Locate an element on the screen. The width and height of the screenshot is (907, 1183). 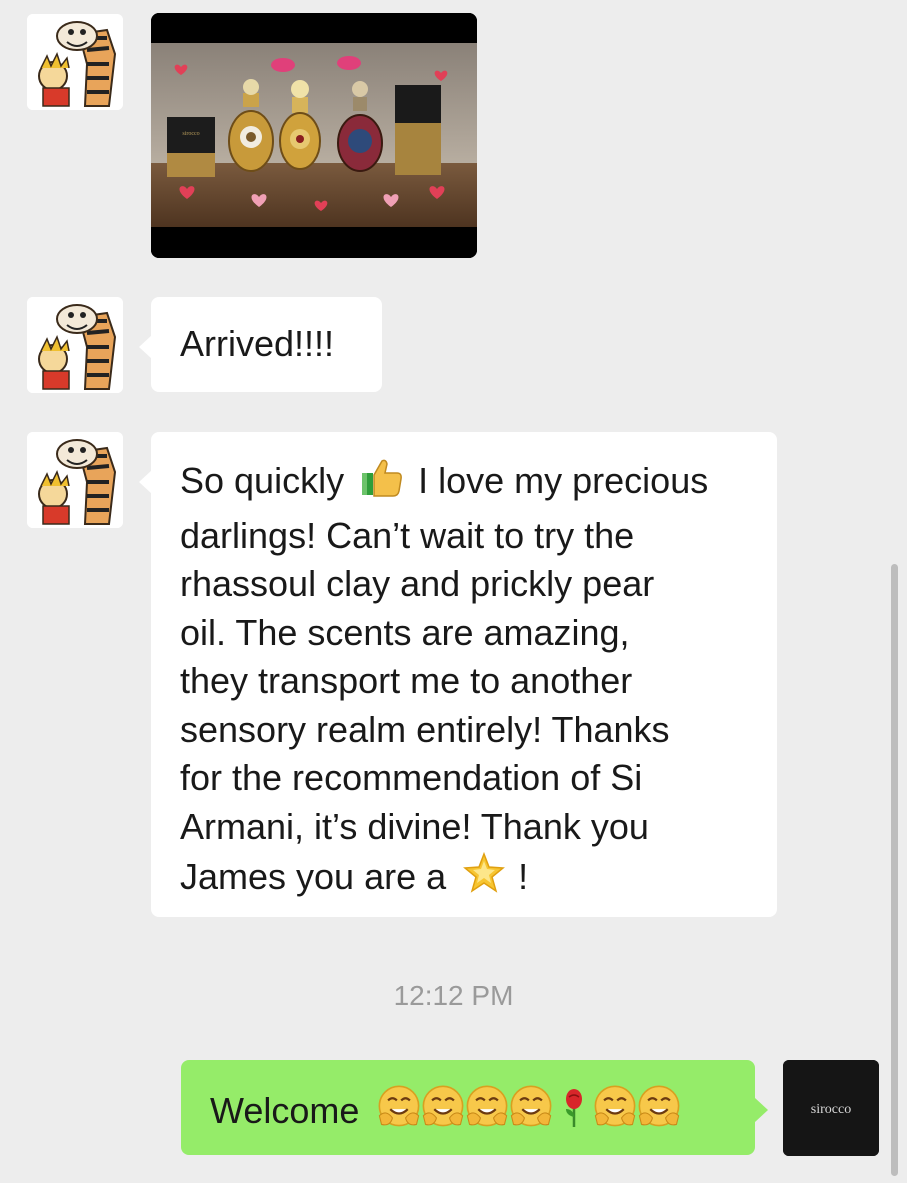
message-text-line: sensory realm entirely! Thanks is located at coordinates (425, 729).